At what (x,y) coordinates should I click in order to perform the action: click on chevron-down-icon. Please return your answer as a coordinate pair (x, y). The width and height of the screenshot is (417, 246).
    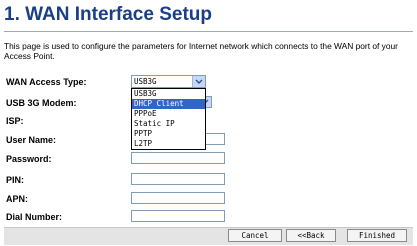
    Looking at the image, I should click on (198, 81).